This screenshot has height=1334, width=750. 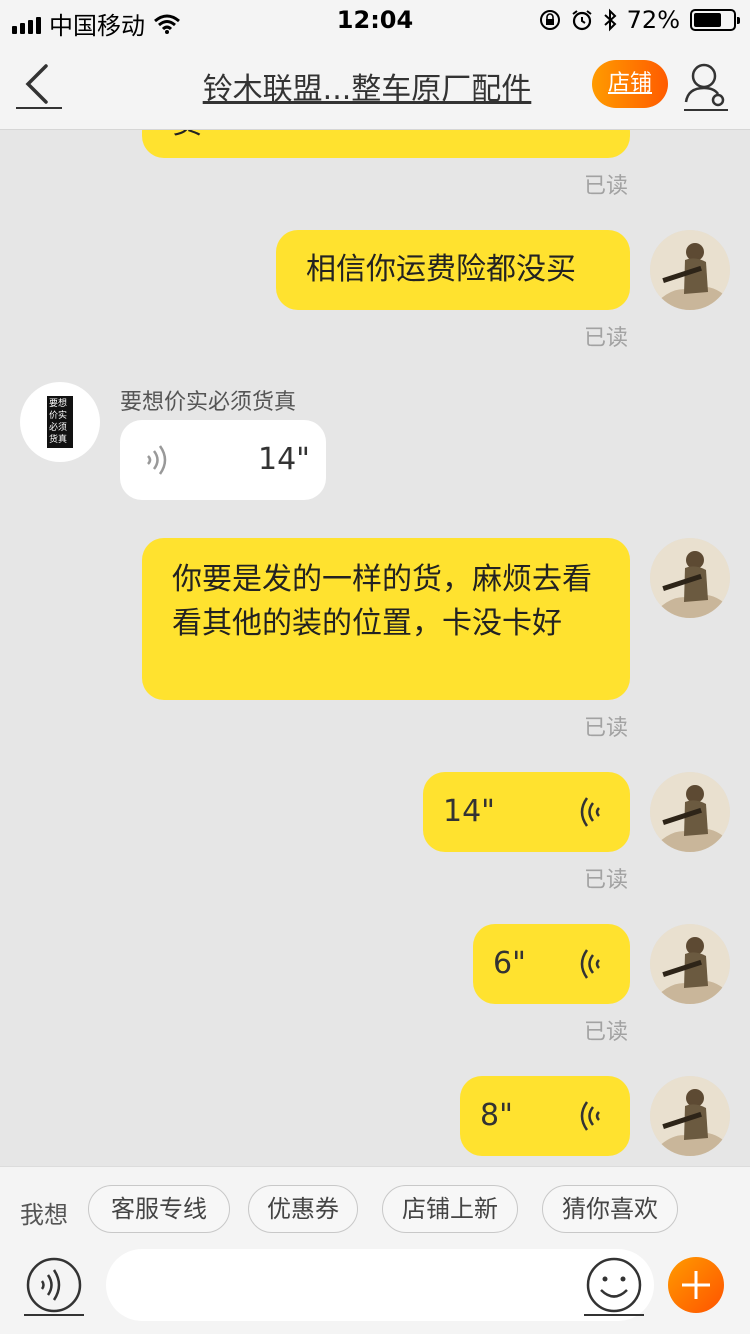 What do you see at coordinates (44, 1215) in the screenshot?
I see `quick-reply-label: 我想` at bounding box center [44, 1215].